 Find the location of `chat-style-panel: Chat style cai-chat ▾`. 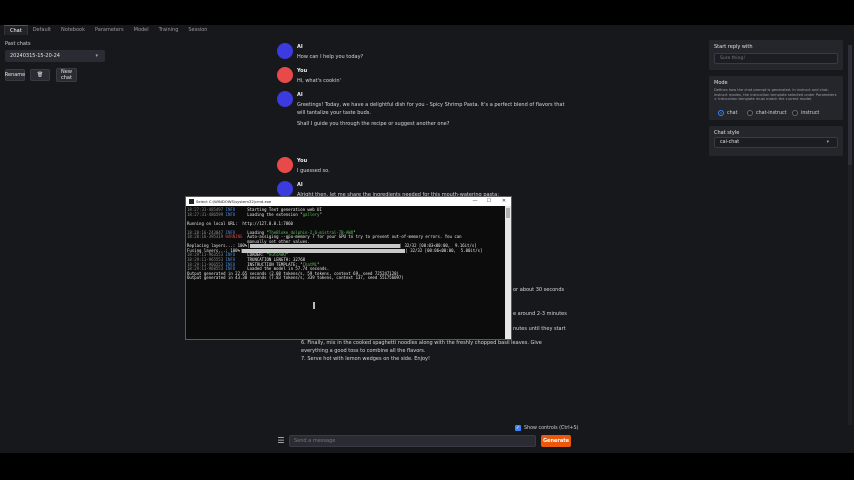

chat-style-panel: Chat style cai-chat ▾ is located at coordinates (776, 141).